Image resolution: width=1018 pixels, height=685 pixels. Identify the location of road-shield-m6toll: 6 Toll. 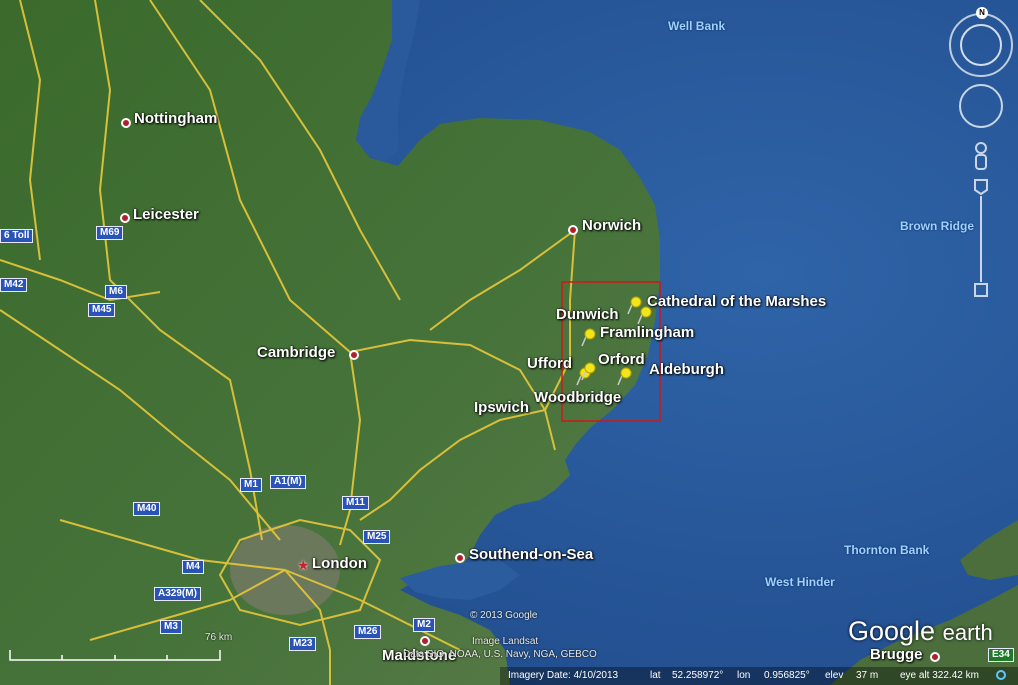
(17, 236).